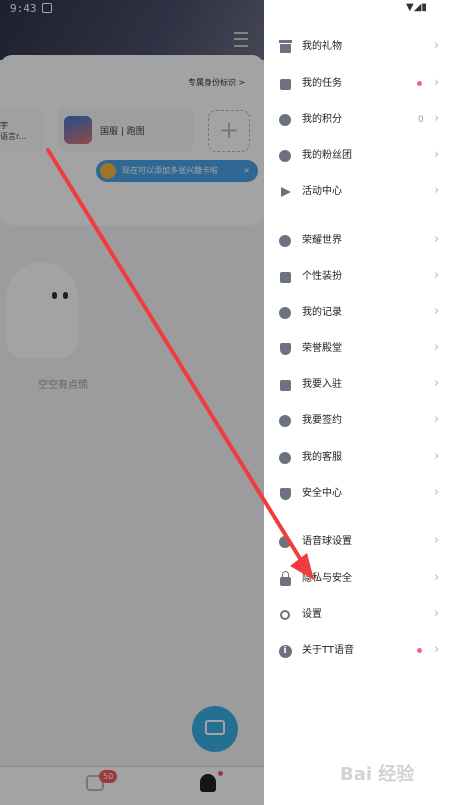  I want to click on status-icons: ▼◢▮, so click(416, 7).